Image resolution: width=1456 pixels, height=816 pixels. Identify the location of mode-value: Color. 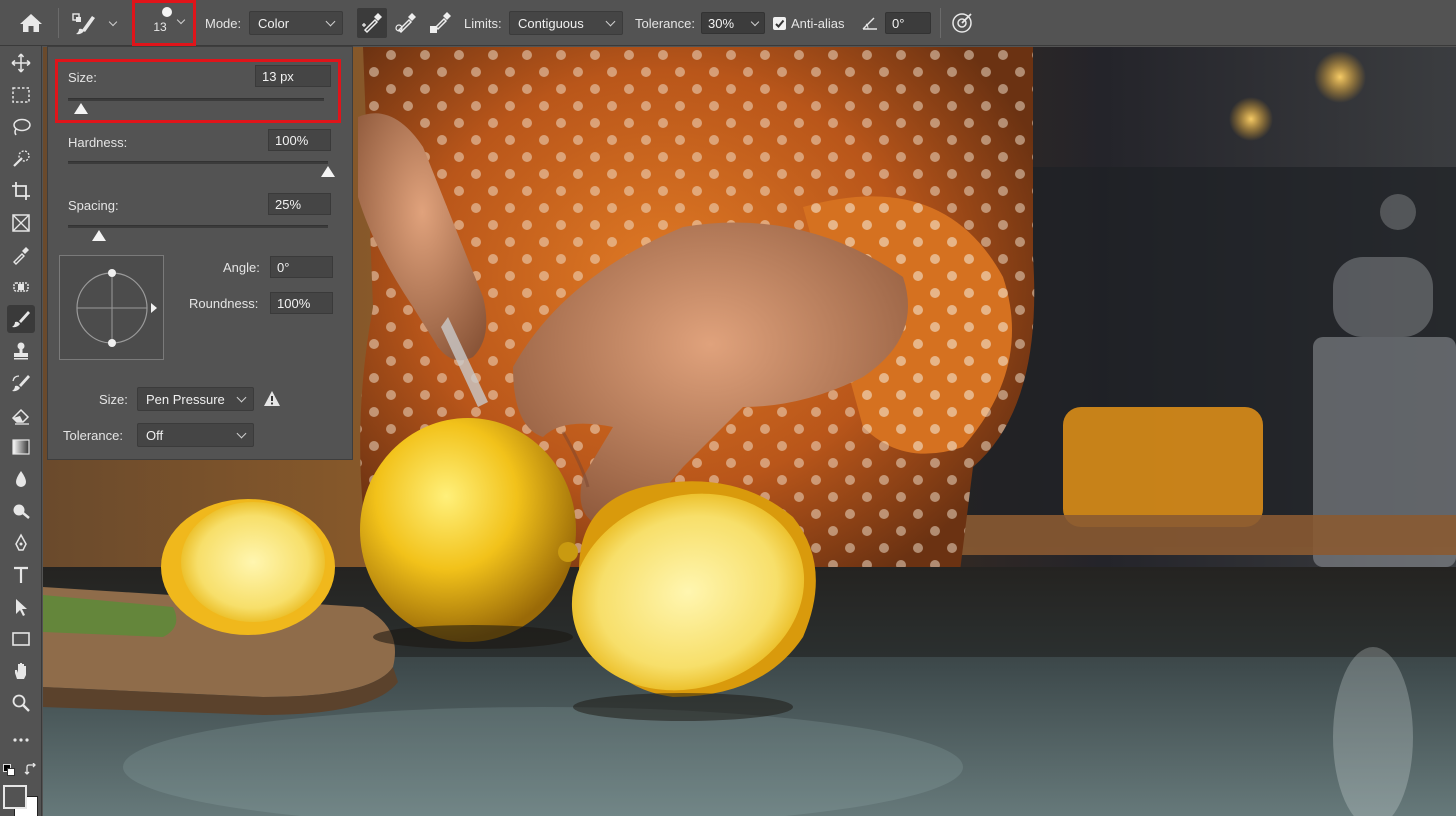
(274, 23).